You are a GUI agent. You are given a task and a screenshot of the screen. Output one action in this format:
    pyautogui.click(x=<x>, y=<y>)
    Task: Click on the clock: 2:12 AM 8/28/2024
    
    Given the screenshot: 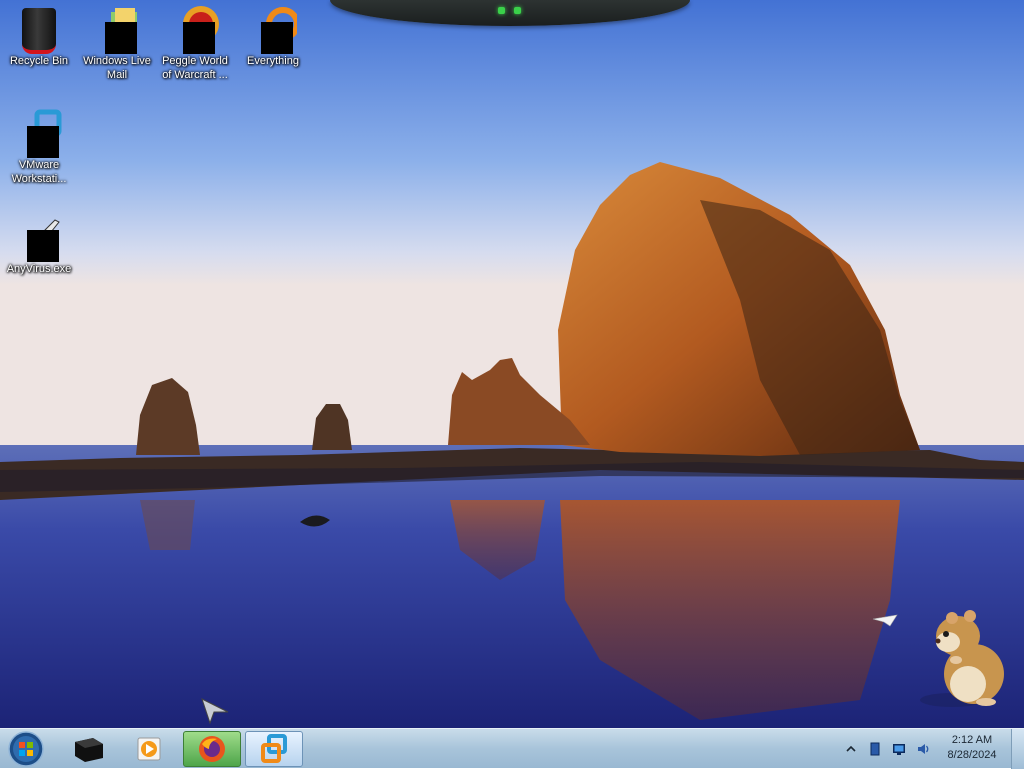 What is the action you would take?
    pyautogui.click(x=972, y=748)
    